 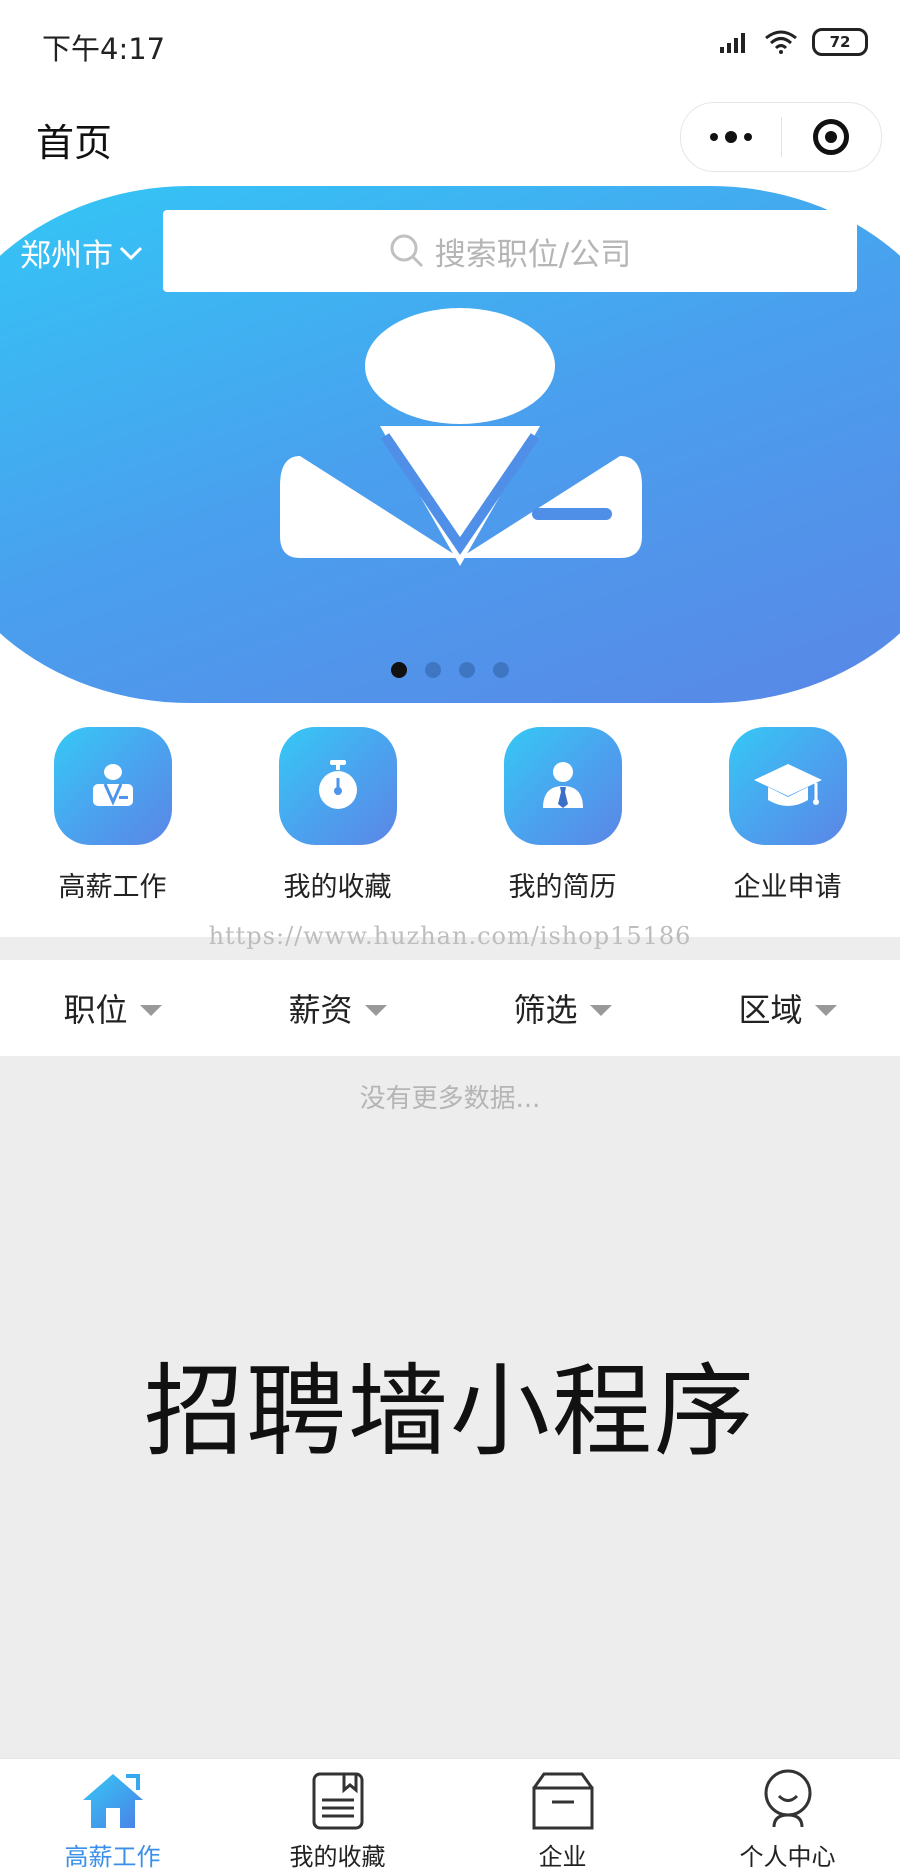 What do you see at coordinates (562, 1857) in the screenshot?
I see `tab-label: 企业` at bounding box center [562, 1857].